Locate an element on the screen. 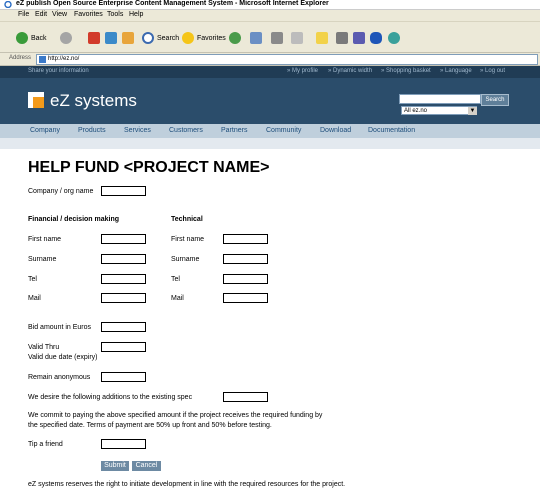 This screenshot has width=540, height=496. tech-tel-label: Tel is located at coordinates (175, 279).